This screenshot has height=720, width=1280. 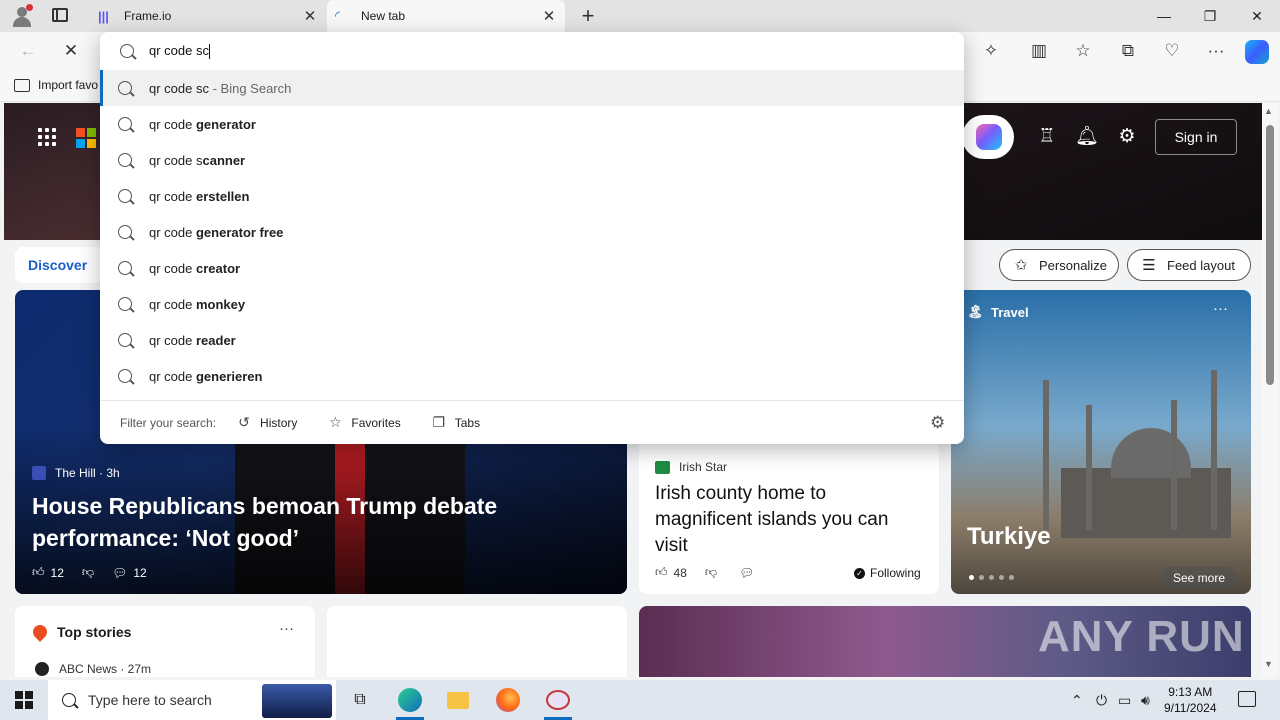 I want to click on following-badge: ✓ Following, so click(x=887, y=573).